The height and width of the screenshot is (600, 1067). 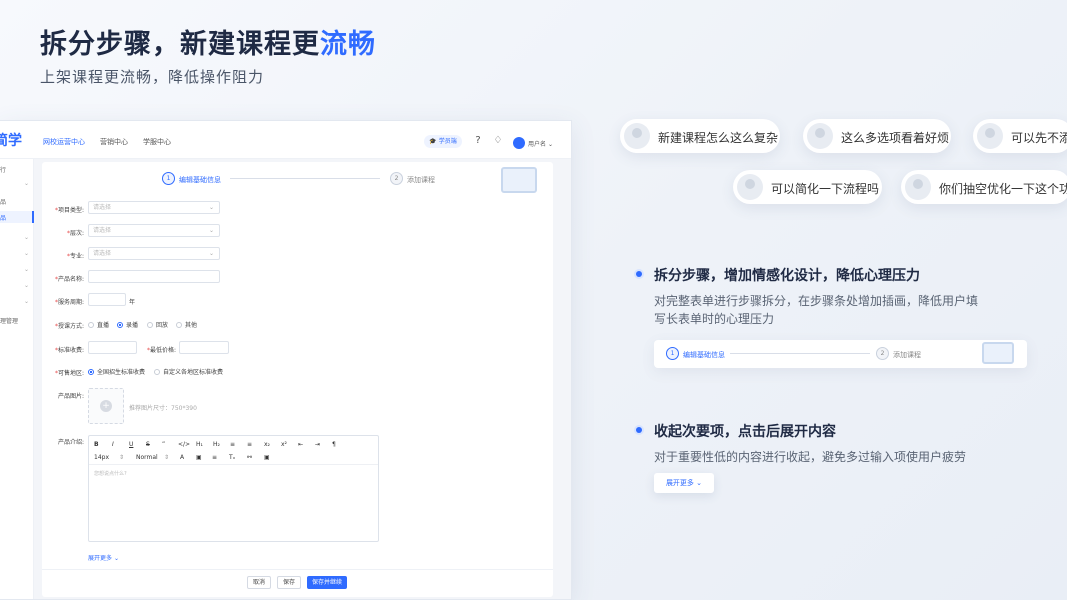 I want to click on font-size-select: 14px, so click(x=101, y=457).